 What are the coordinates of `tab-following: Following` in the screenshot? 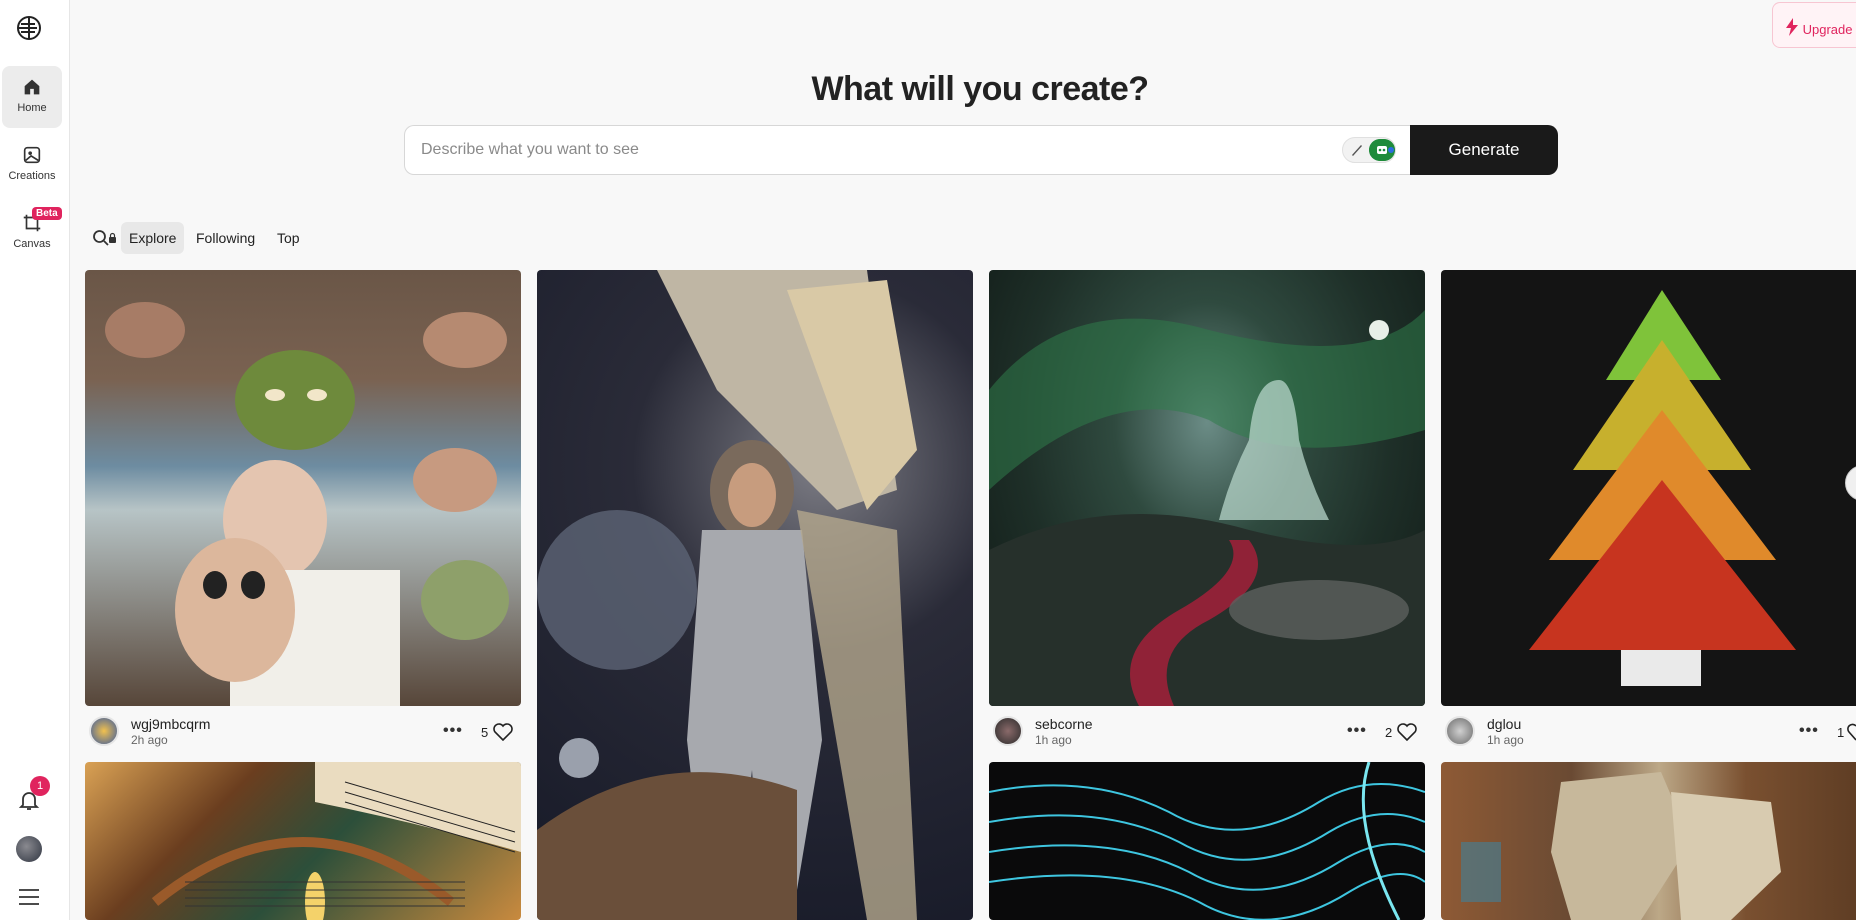 It's located at (225, 238).